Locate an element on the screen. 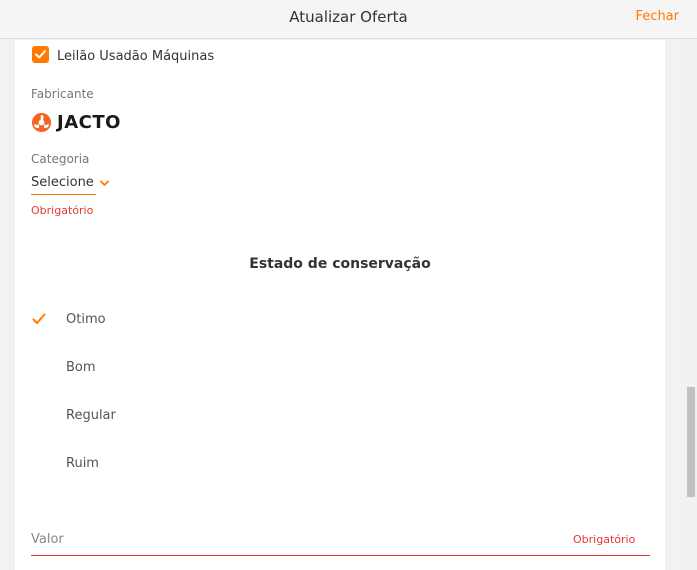 Image resolution: width=697 pixels, height=570 pixels. condition-section-title: Estado de conservação is located at coordinates (340, 264).